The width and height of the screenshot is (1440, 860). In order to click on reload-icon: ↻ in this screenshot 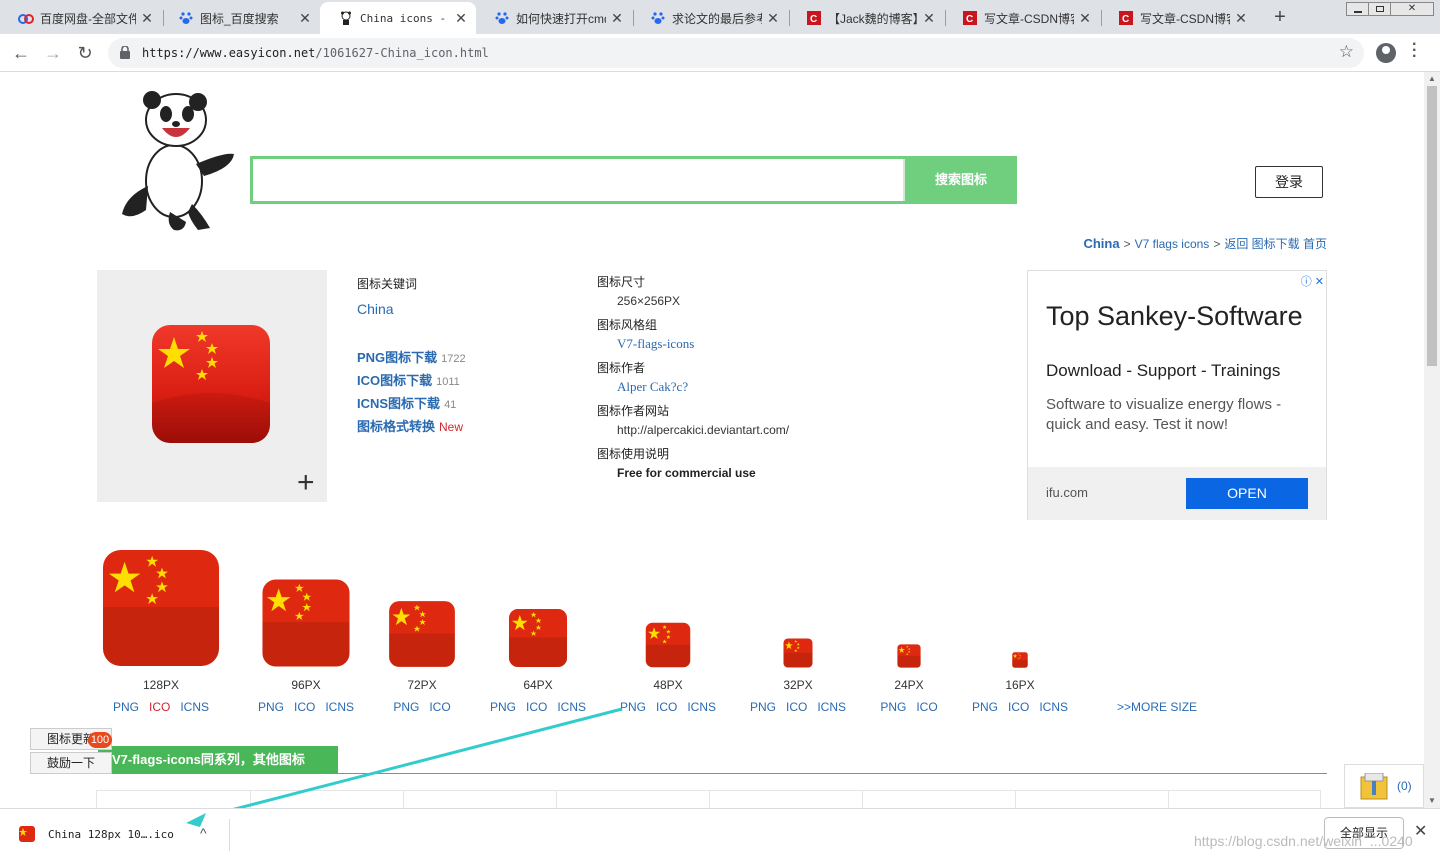, I will do `click(85, 53)`.